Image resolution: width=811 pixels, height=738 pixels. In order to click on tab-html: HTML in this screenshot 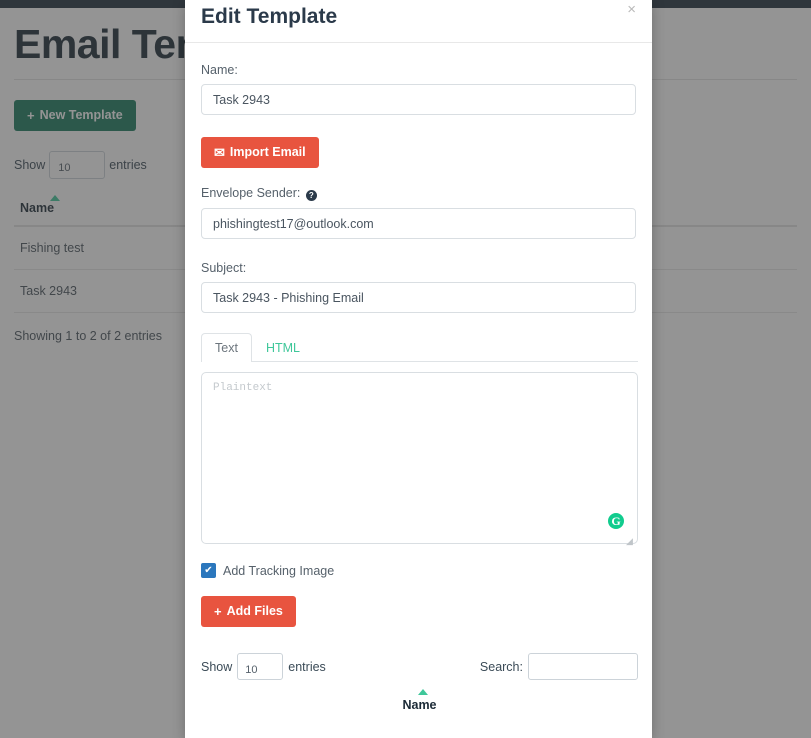, I will do `click(283, 347)`.